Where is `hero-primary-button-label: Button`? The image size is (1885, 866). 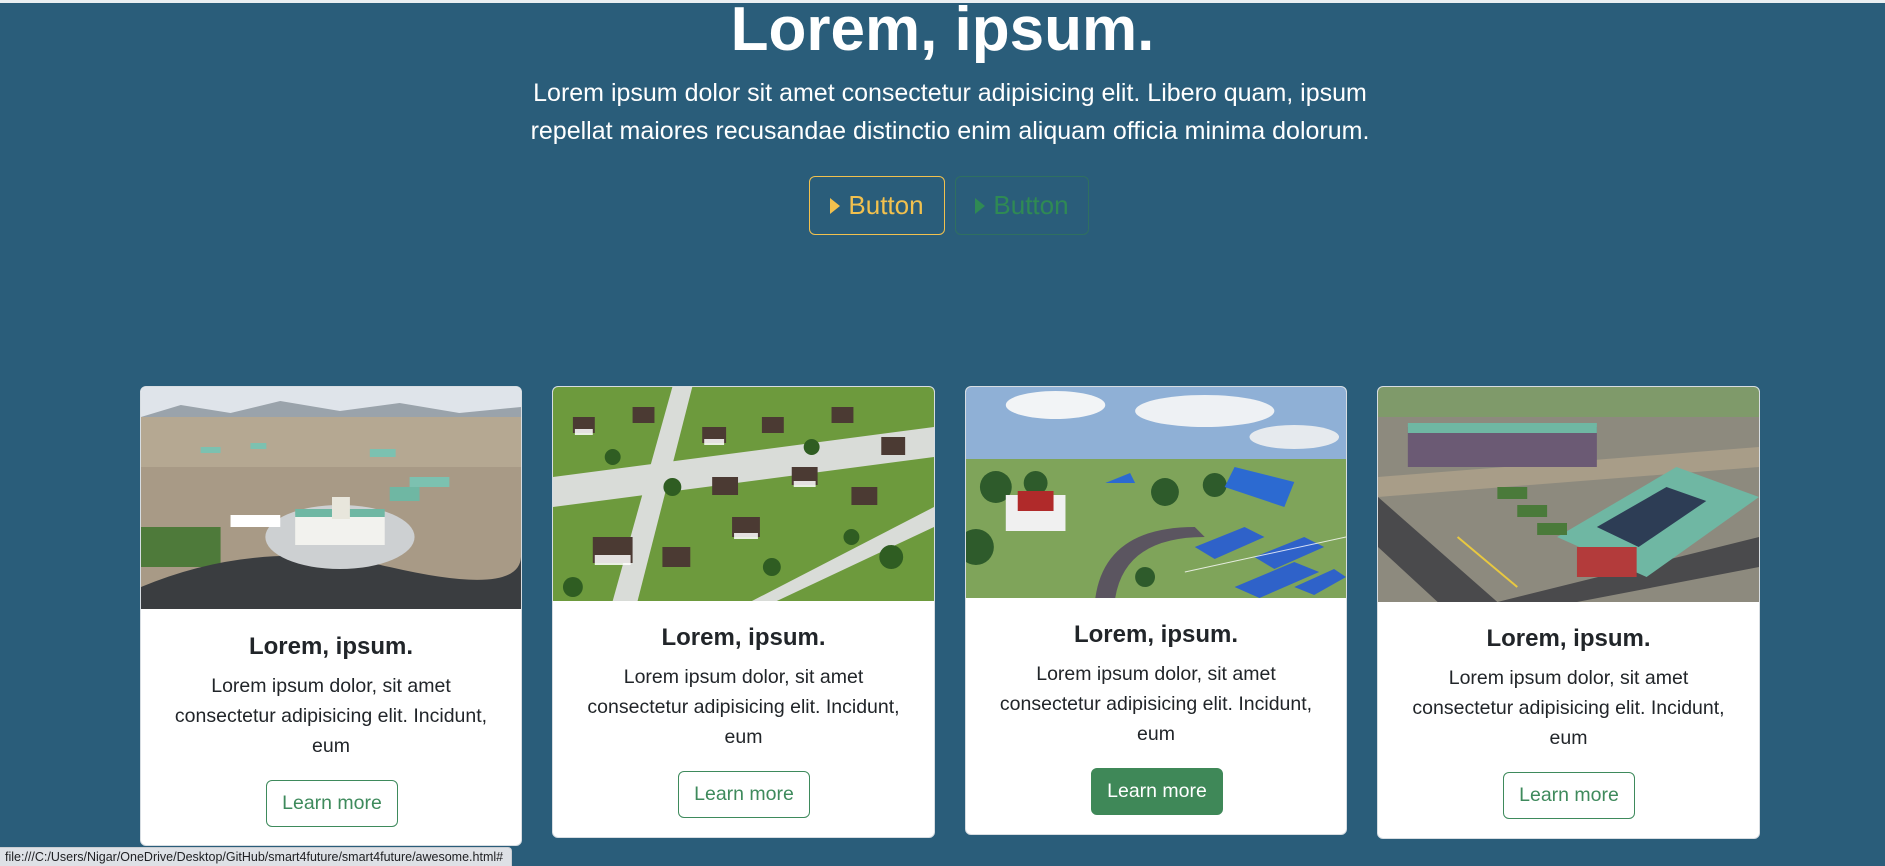 hero-primary-button-label: Button is located at coordinates (886, 205).